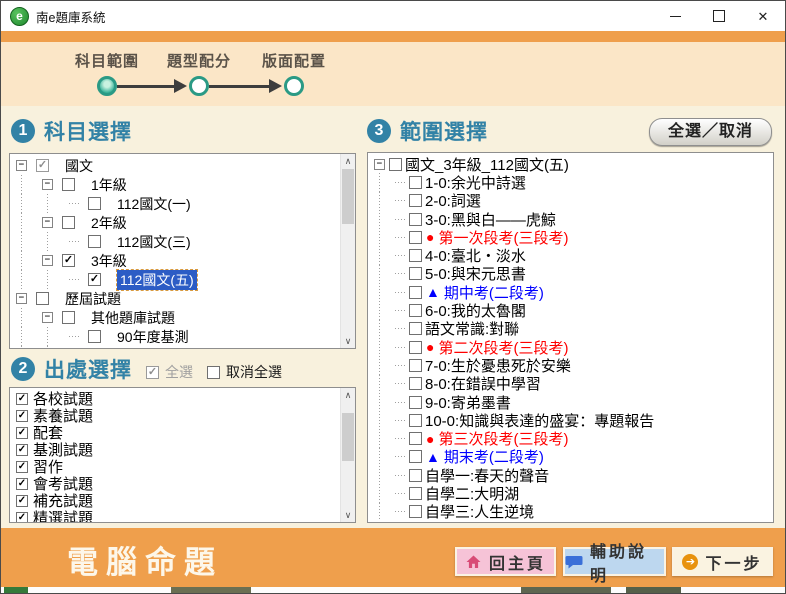 This screenshot has height=594, width=786. I want to click on tree-label: 91年度基測, so click(153, 347).